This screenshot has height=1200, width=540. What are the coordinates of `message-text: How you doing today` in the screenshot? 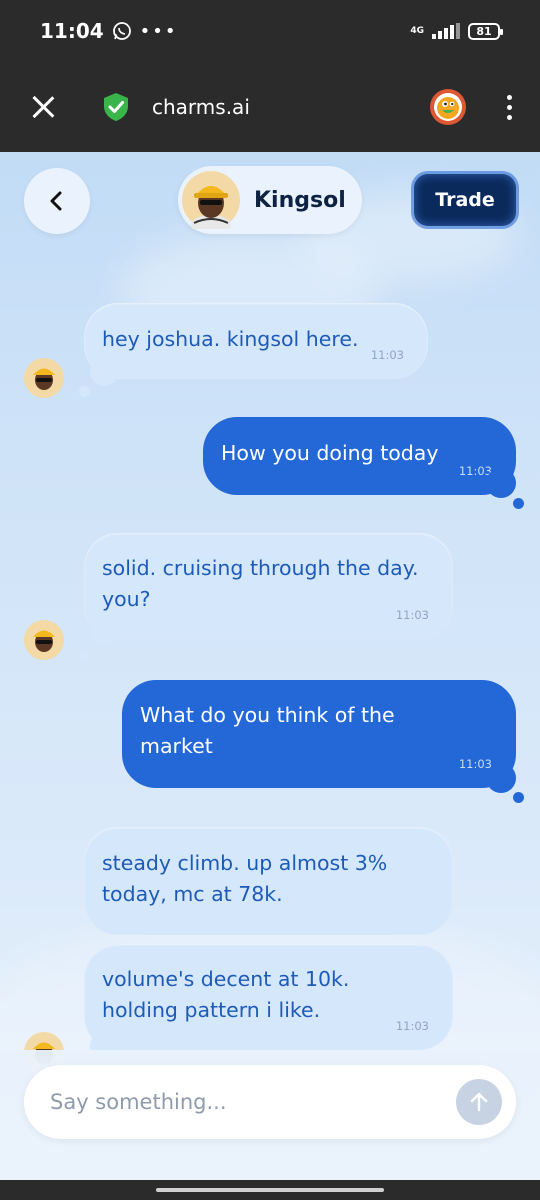 It's located at (330, 453).